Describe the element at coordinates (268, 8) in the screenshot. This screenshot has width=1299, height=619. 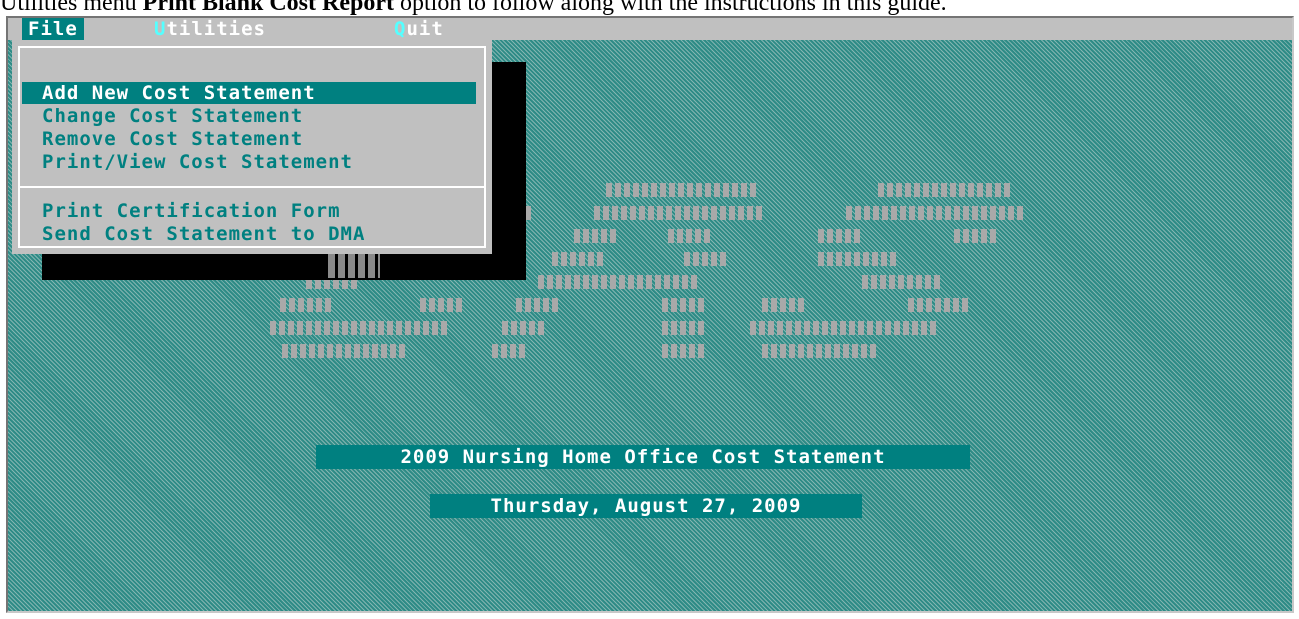
I see `caption-bold-text: Print Blank Cost Report` at that location.